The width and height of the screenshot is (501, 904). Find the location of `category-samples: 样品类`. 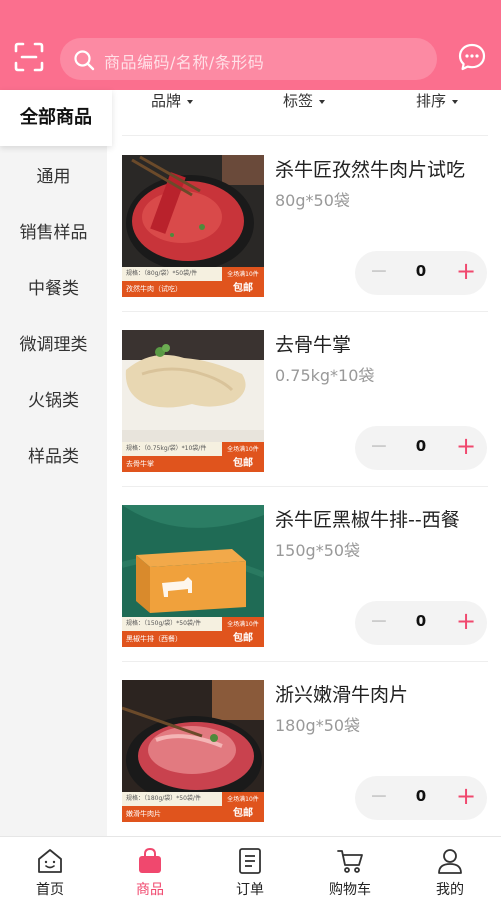

category-samples: 样品类 is located at coordinates (53, 454).